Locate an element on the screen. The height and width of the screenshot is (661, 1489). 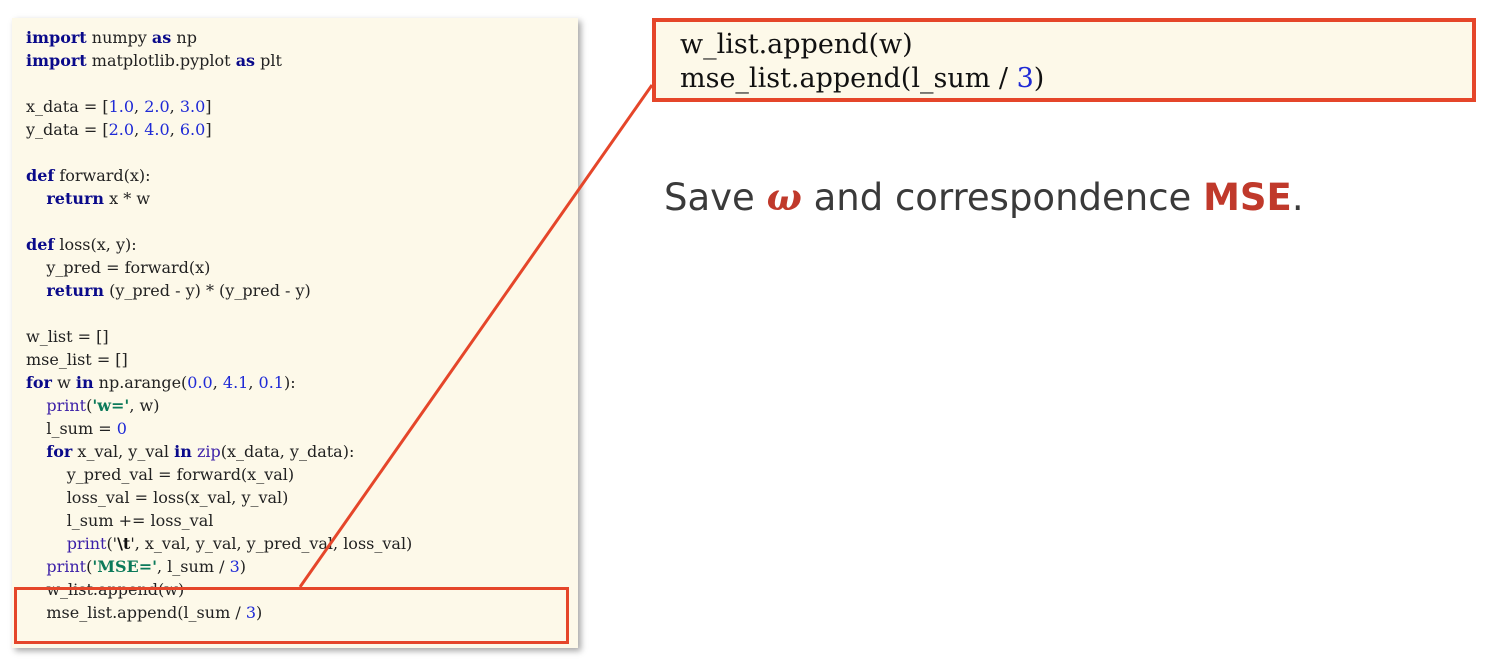
caption: Save ω and correspondence MSE. is located at coordinates (984, 197).